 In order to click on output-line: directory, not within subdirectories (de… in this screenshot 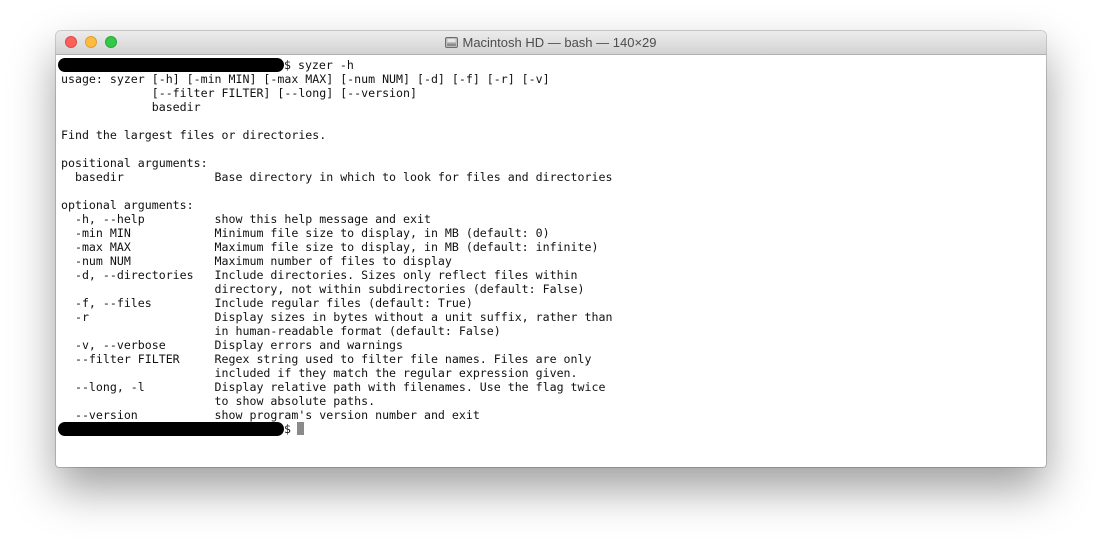, I will do `click(323, 289)`.